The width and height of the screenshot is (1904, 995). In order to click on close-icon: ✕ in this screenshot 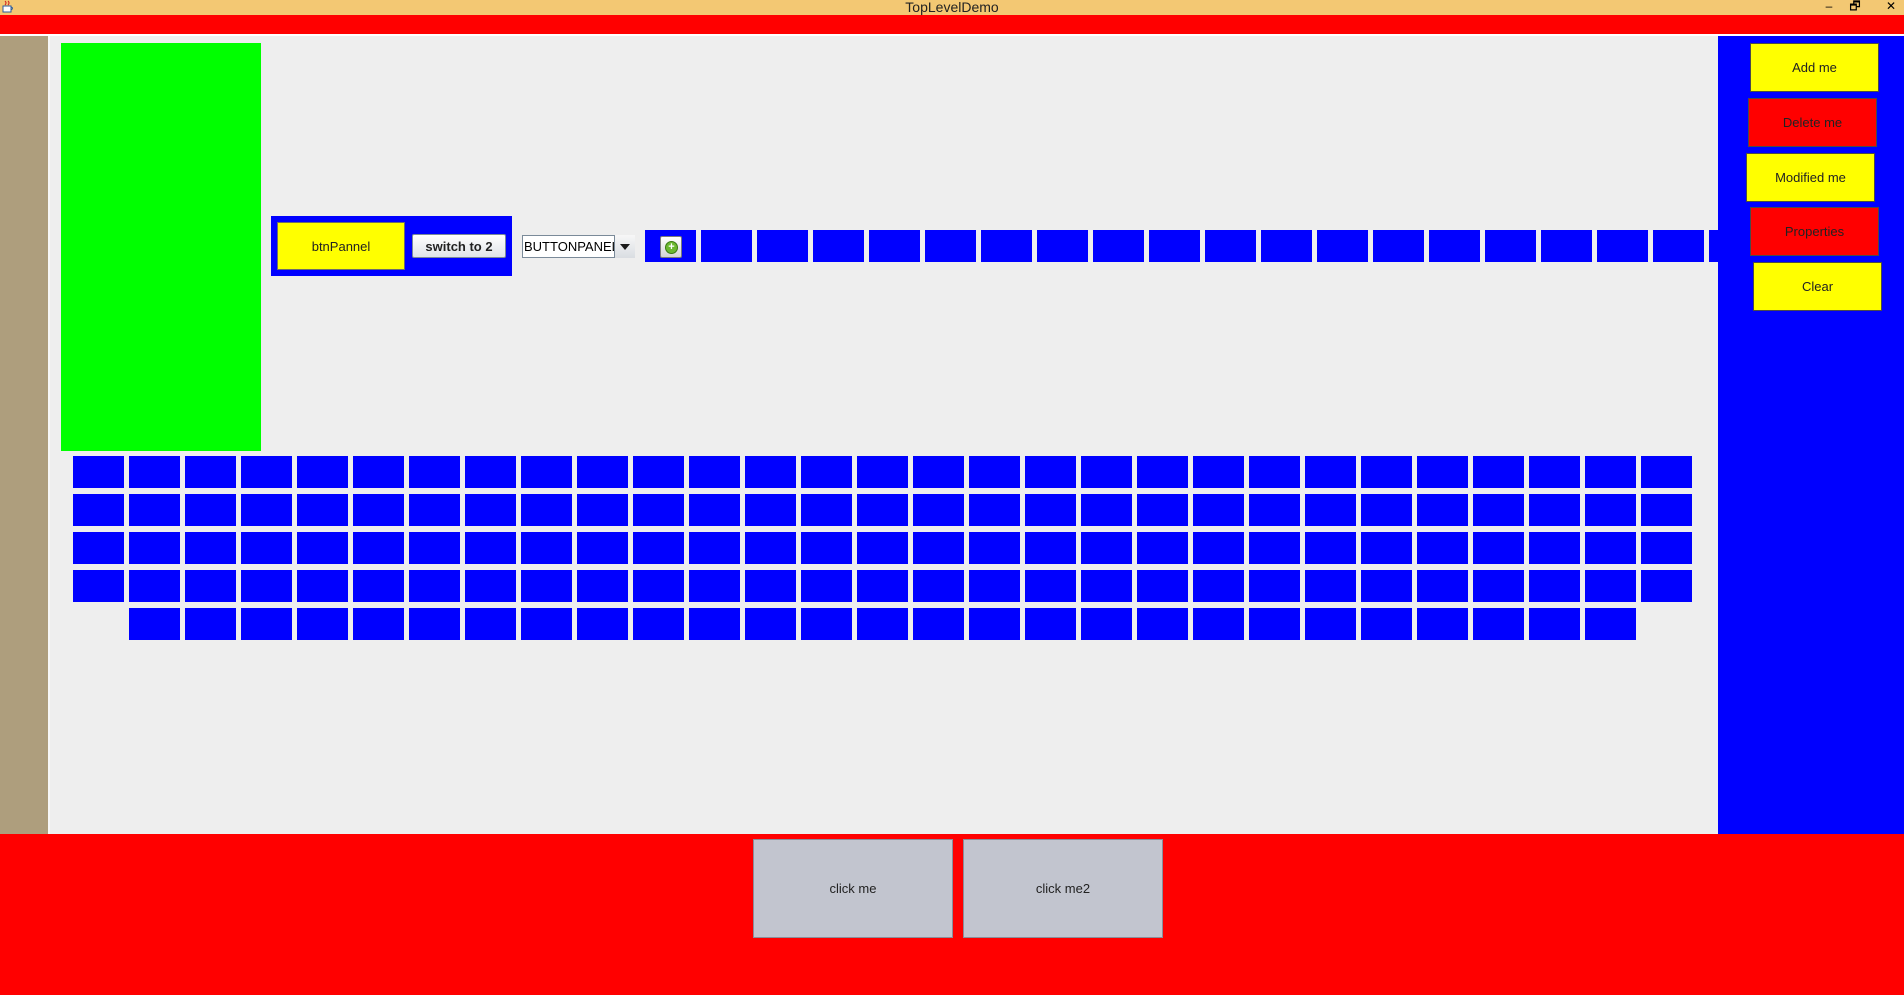, I will do `click(1891, 7)`.